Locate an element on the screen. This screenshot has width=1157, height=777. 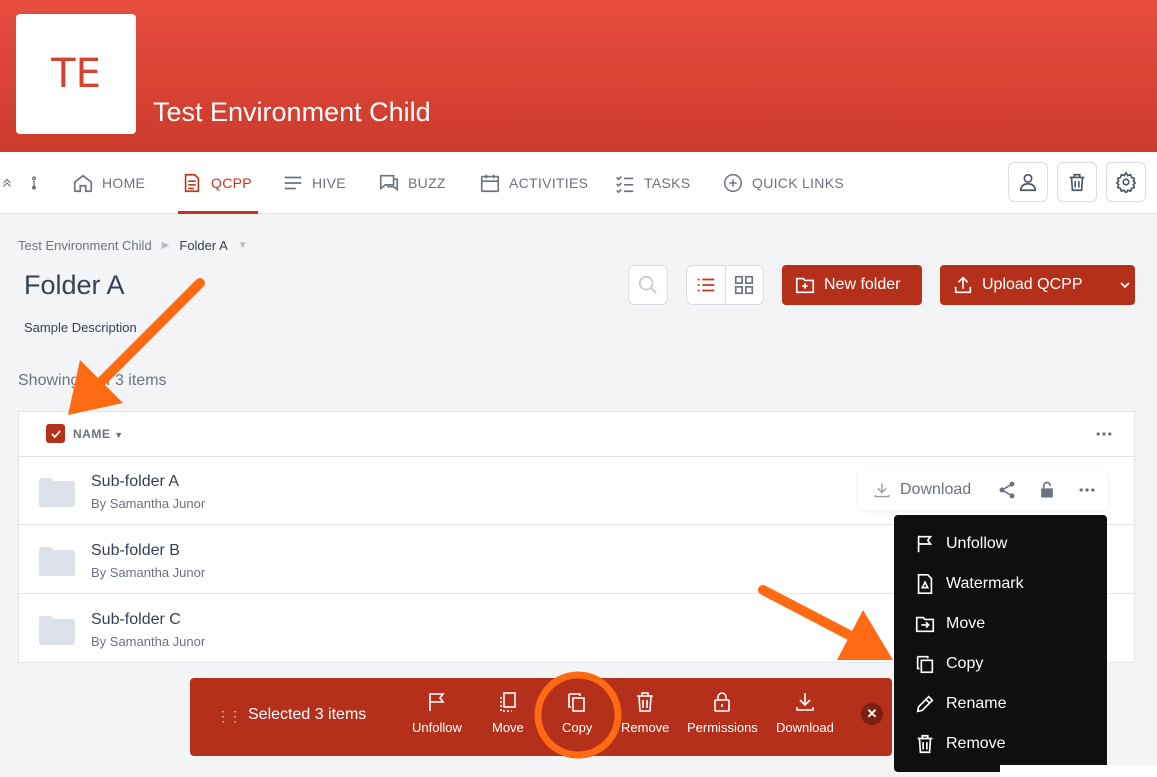
new-folder-button: New folder is located at coordinates (852, 285).